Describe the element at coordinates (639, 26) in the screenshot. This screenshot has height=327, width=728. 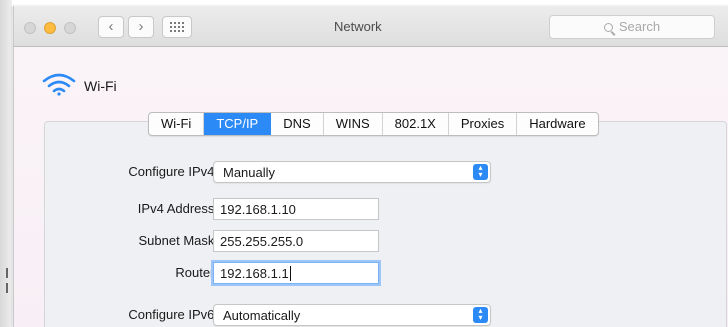
I see `search-placeholder: Search` at that location.